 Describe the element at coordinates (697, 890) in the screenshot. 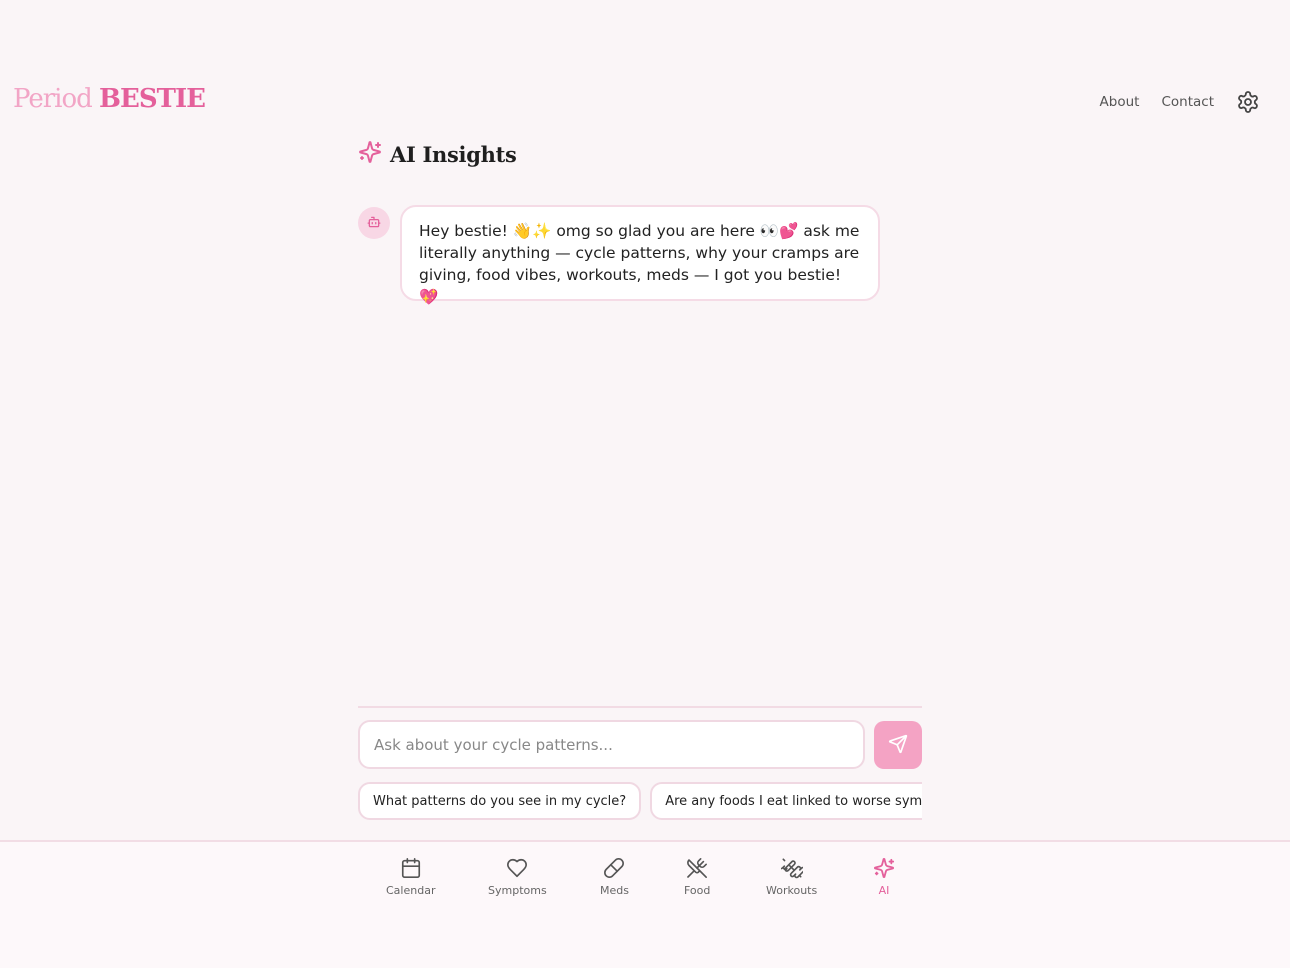

I see `tab-label: Food` at that location.